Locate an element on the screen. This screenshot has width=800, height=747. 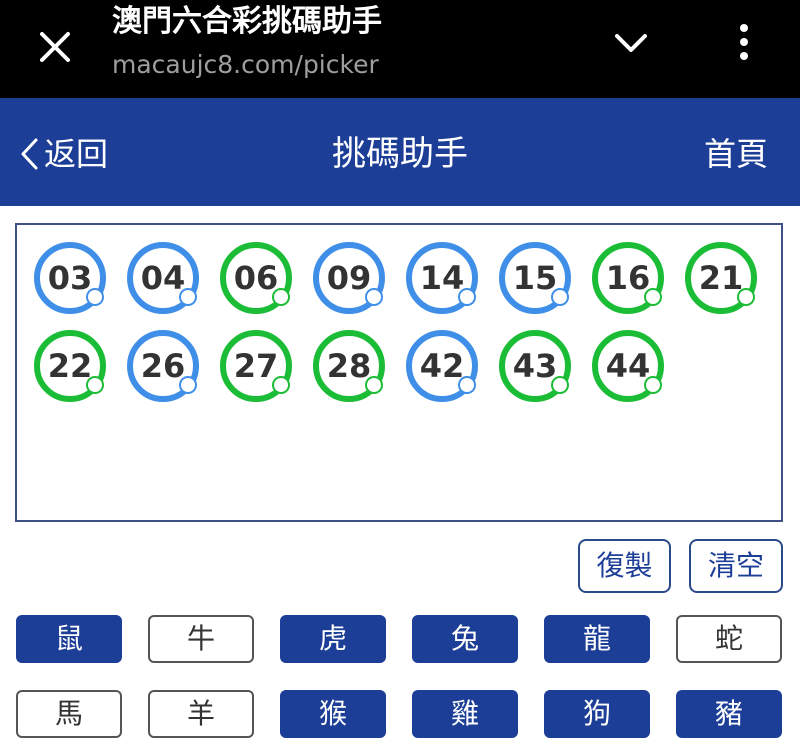
number-ball: 22 is located at coordinates (70, 366).